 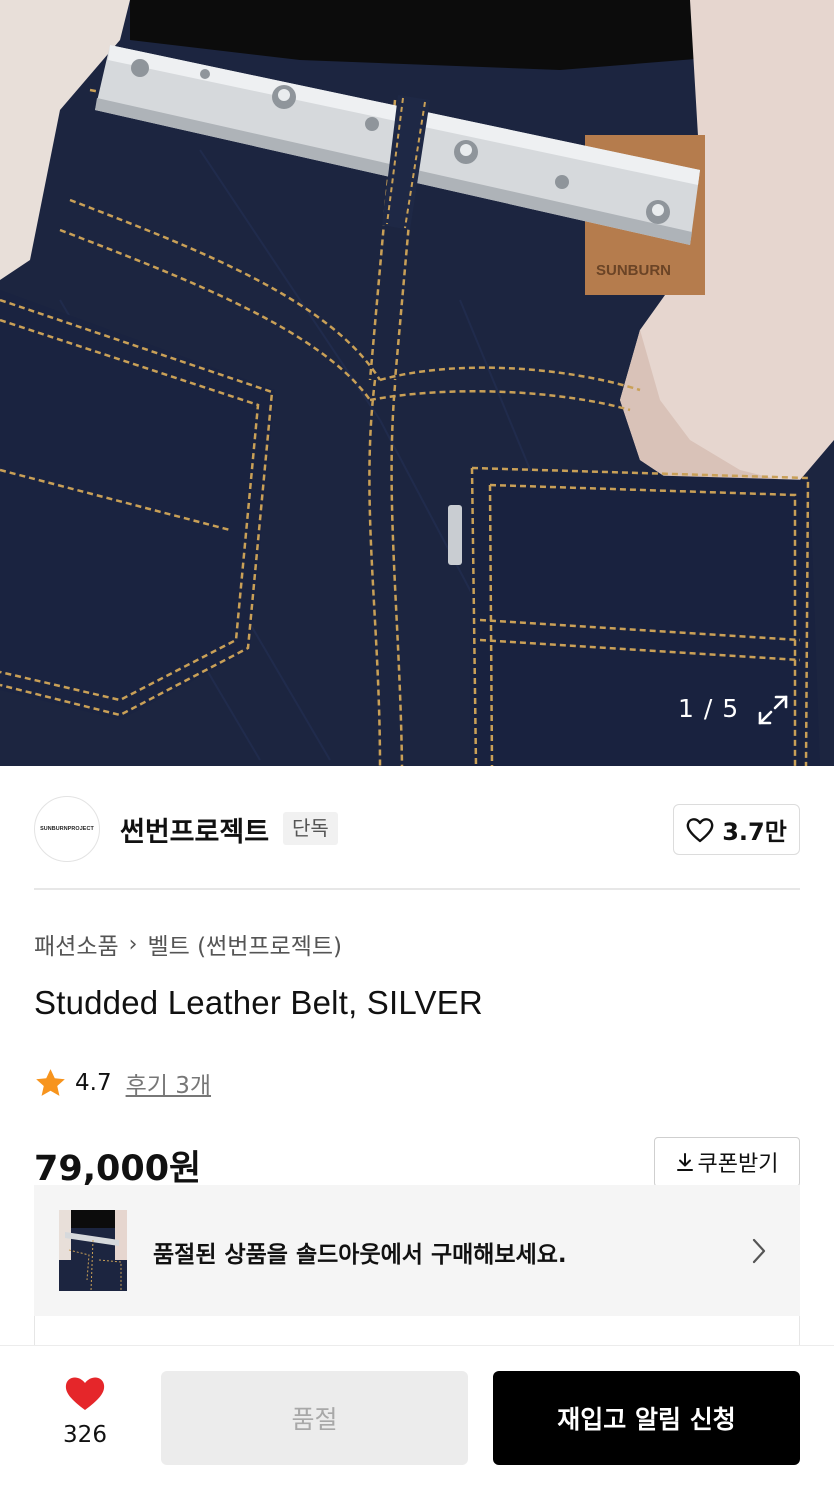 I want to click on expand-icon, so click(x=773, y=710).